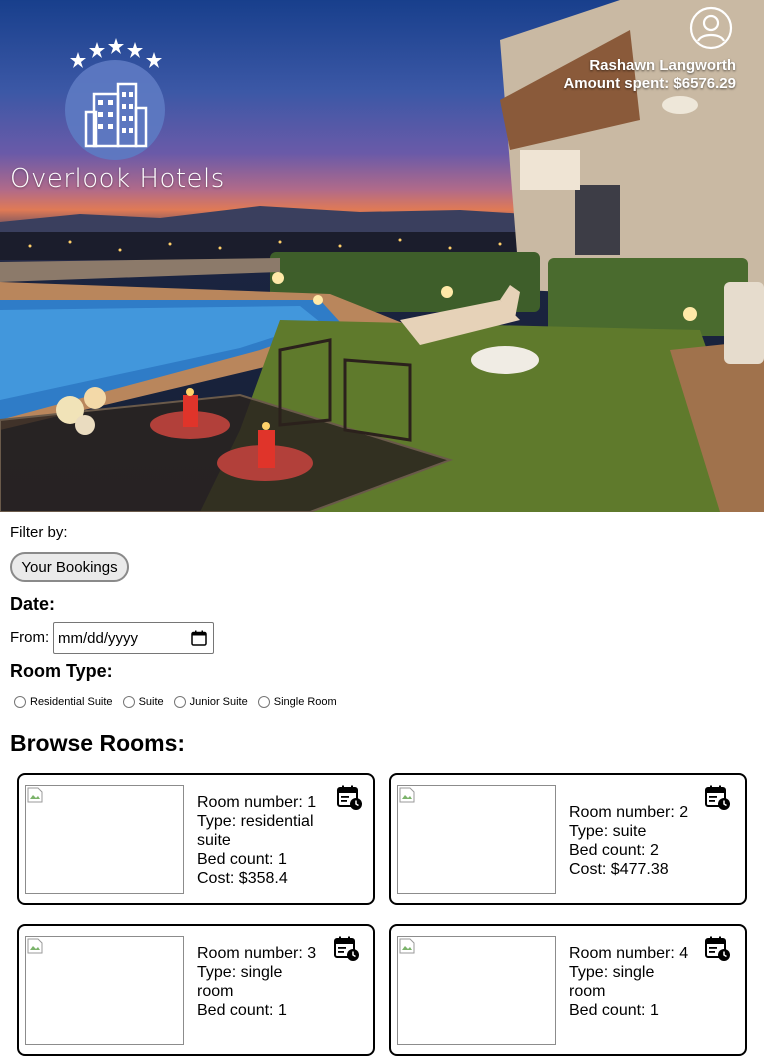 The width and height of the screenshot is (764, 1056). Describe the element at coordinates (117, 179) in the screenshot. I see `brand-name: Overlook Hotels` at that location.